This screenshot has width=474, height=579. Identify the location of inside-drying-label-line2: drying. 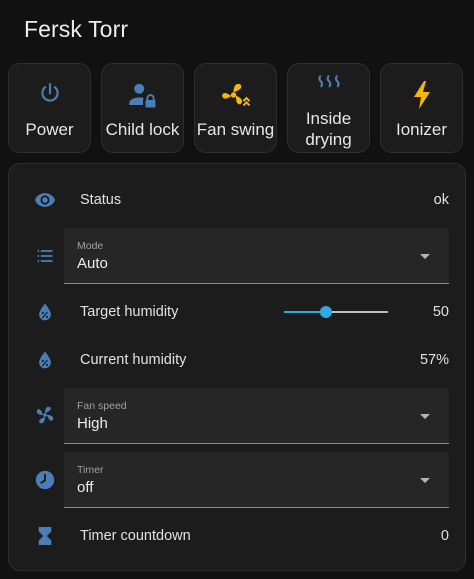
(328, 139).